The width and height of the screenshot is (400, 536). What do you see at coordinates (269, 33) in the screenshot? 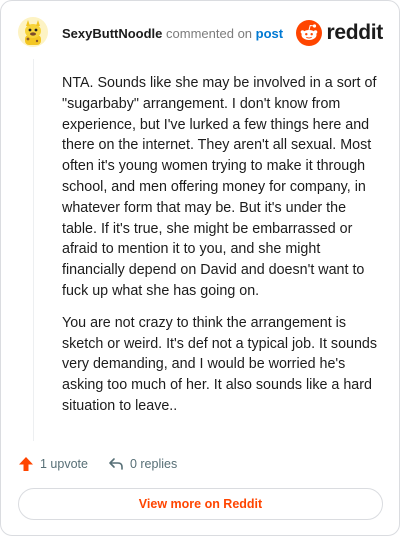
I see `post-link: post` at bounding box center [269, 33].